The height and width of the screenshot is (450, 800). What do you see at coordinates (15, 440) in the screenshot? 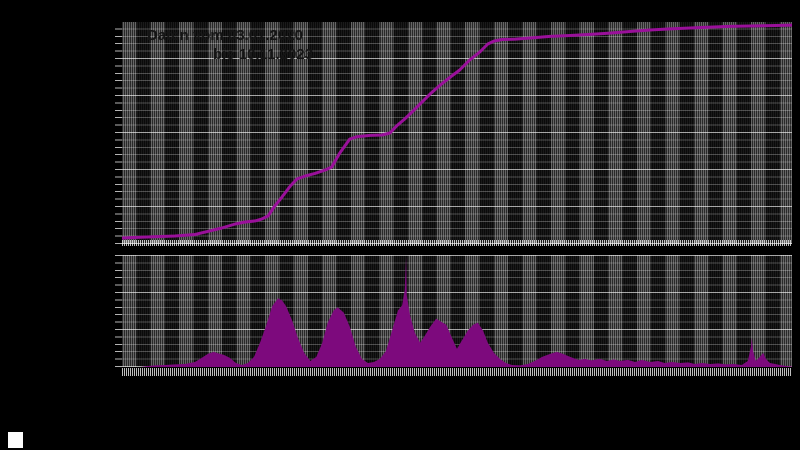
I see `legend-swatch` at bounding box center [15, 440].